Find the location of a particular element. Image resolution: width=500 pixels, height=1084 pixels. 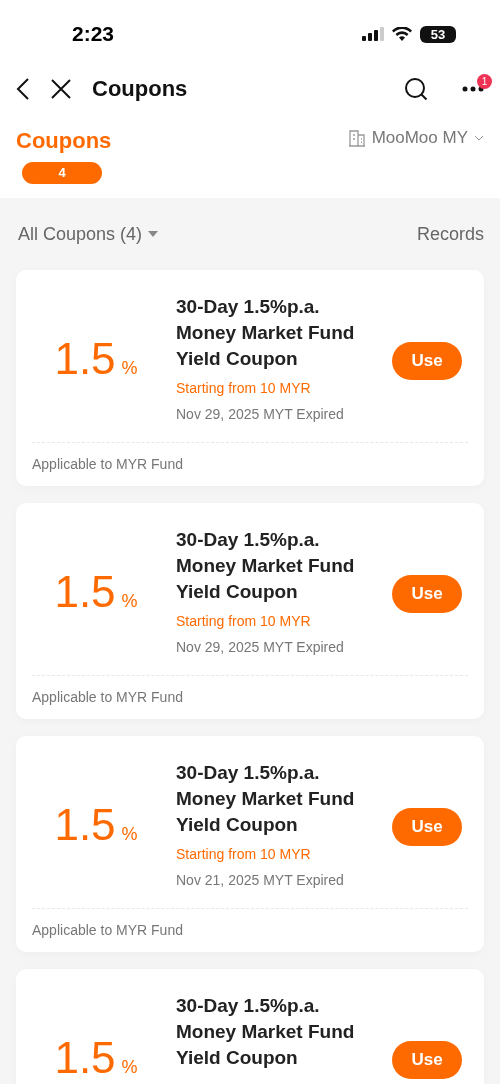

back-icon is located at coordinates (23, 89).